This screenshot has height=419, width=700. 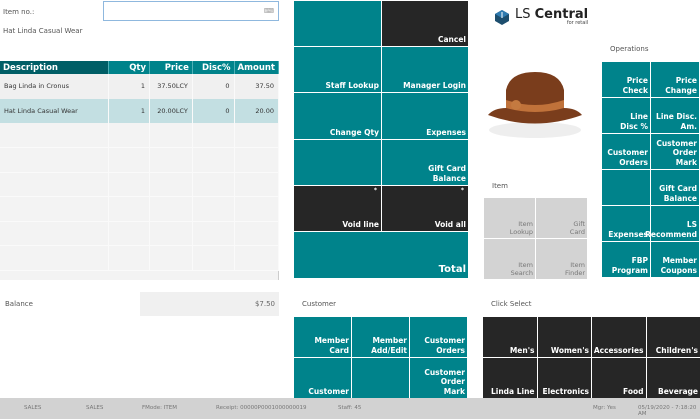 I want to click on balance-label: Balance, so click(x=19, y=304).